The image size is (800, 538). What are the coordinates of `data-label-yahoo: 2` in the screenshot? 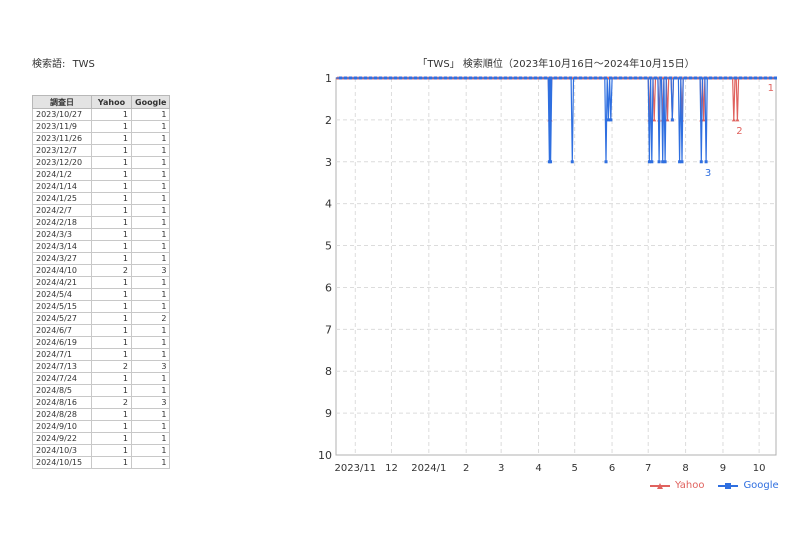 It's located at (739, 131).